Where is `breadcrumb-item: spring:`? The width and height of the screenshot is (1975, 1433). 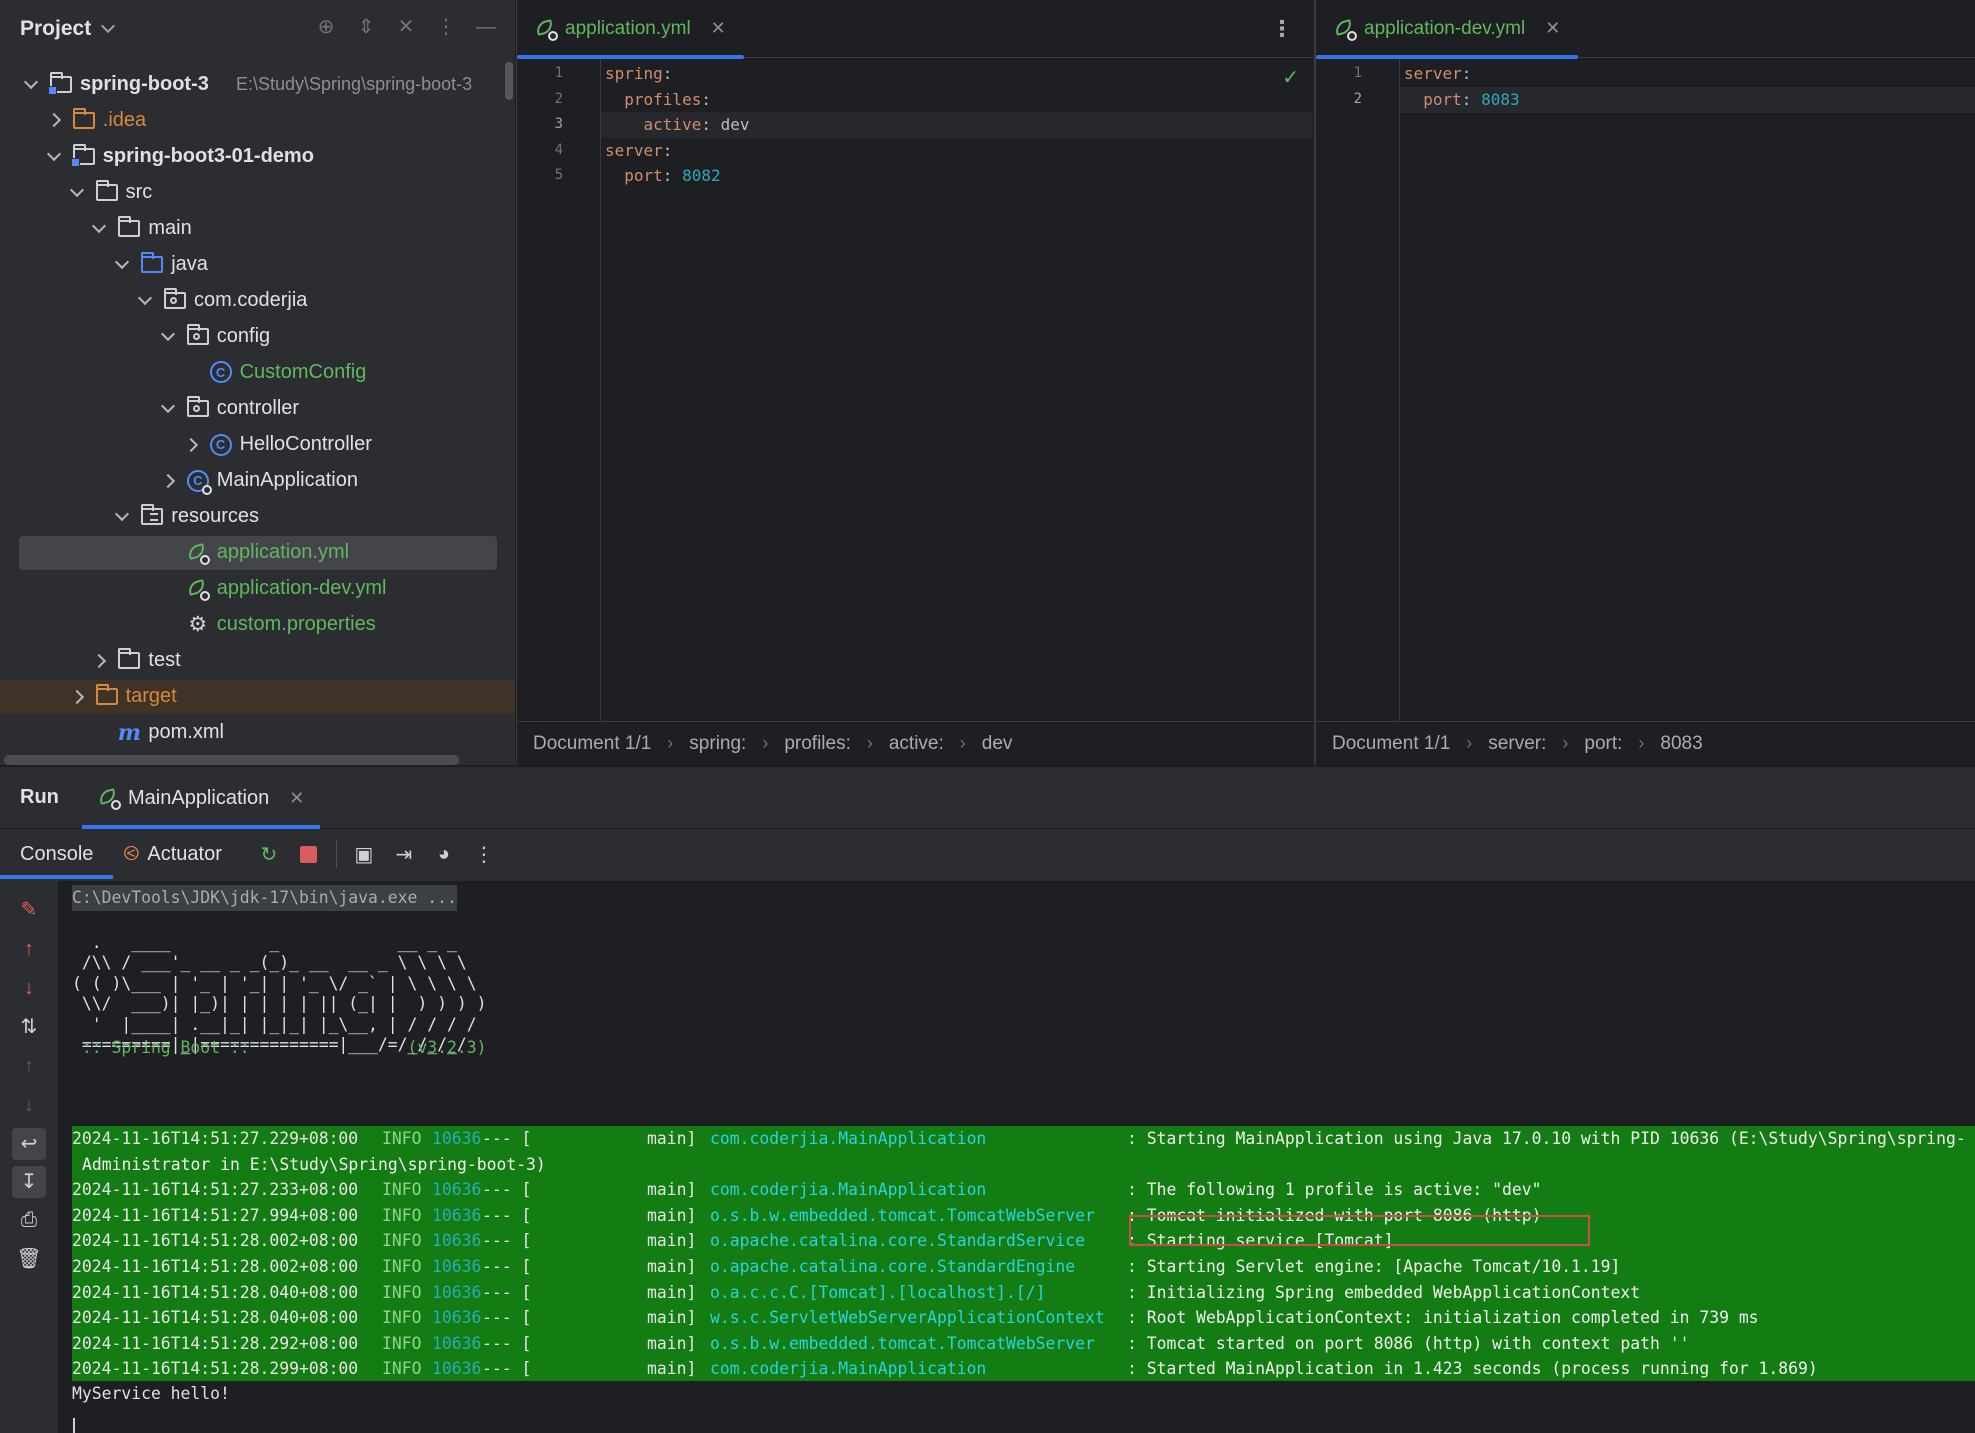
breadcrumb-item: spring: is located at coordinates (717, 744).